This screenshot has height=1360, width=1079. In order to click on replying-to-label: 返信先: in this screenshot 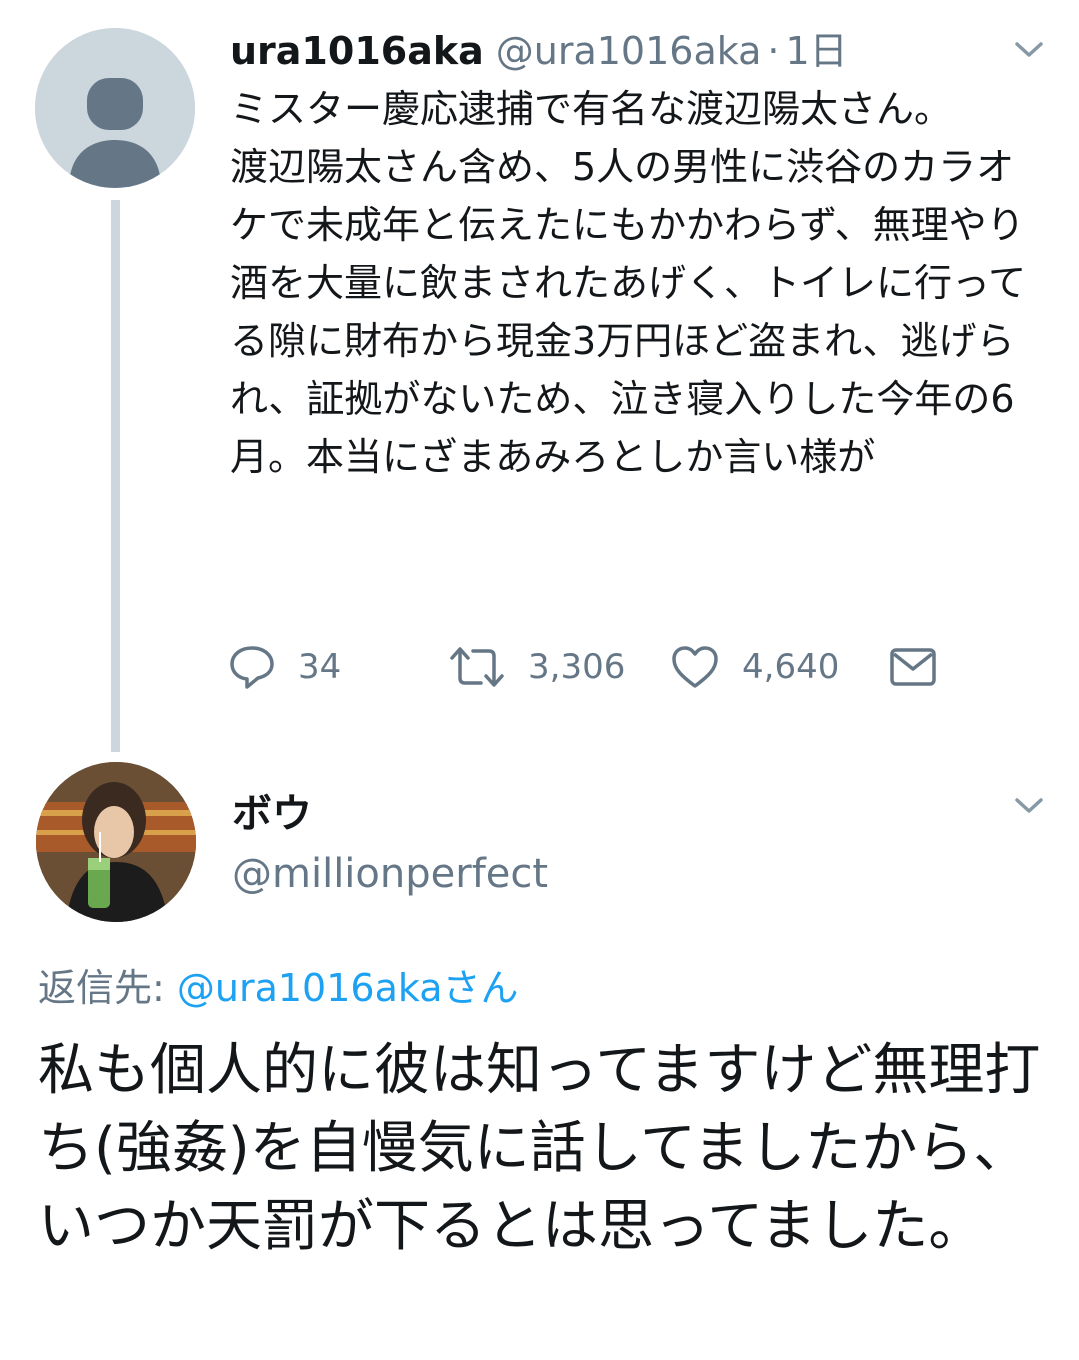, I will do `click(107, 988)`.